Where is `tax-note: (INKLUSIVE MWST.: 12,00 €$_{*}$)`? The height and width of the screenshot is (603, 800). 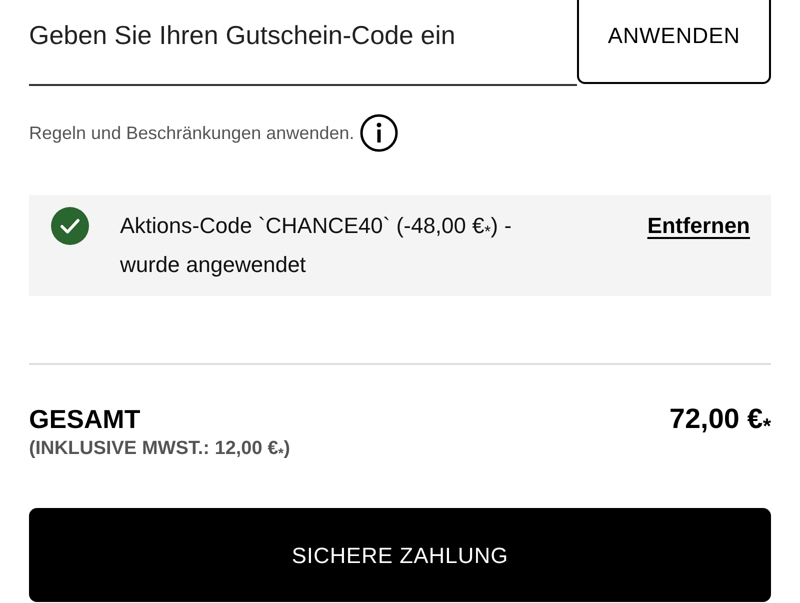
tax-note: (INKLUSIVE MWST.: 12,00 €$_{*}$) is located at coordinates (159, 449).